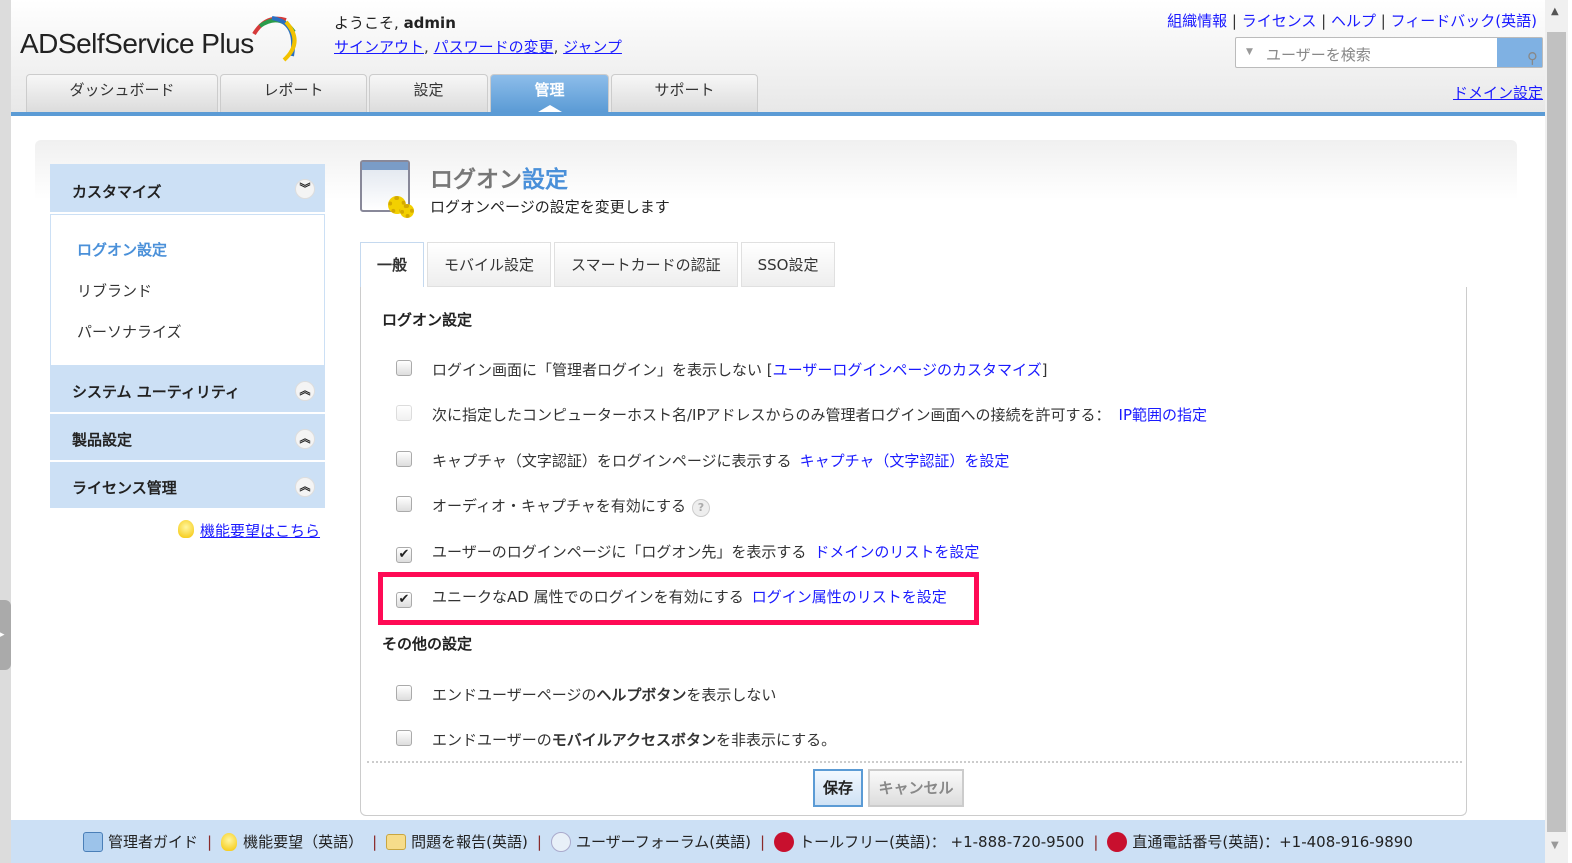 Image resolution: width=1572 pixels, height=863 pixels. What do you see at coordinates (366, 23) in the screenshot?
I see `welcome-prefix: ようこそ,` at bounding box center [366, 23].